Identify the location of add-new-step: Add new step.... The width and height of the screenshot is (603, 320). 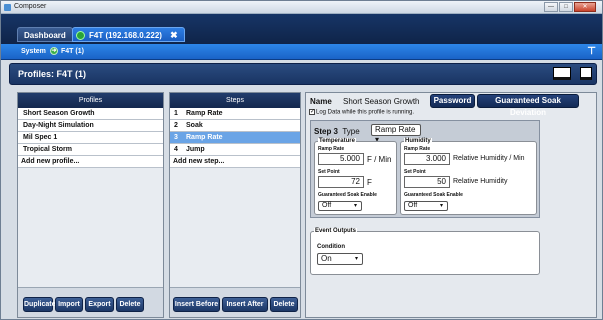
(235, 162).